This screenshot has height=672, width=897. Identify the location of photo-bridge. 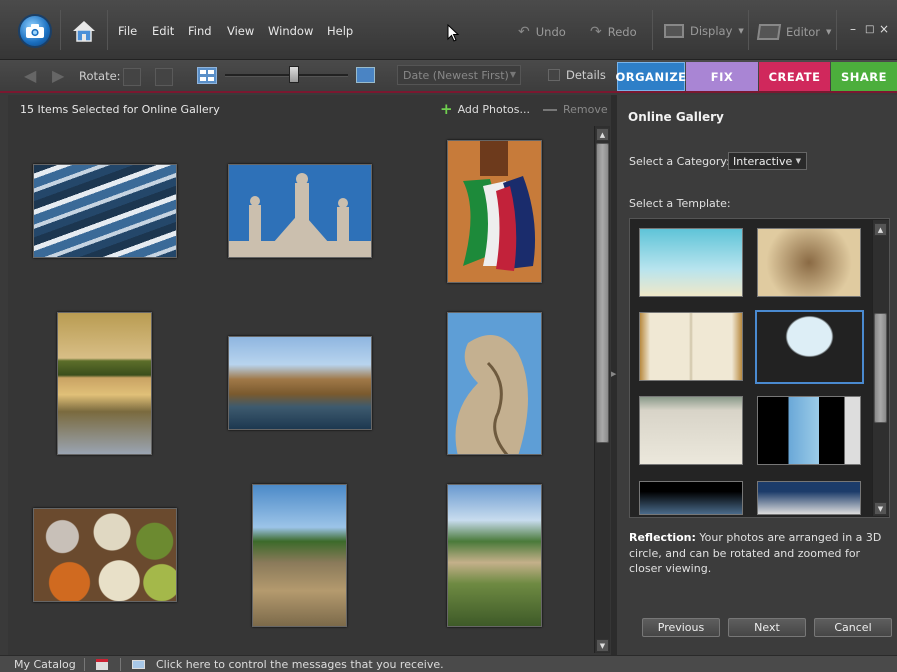
(104, 383).